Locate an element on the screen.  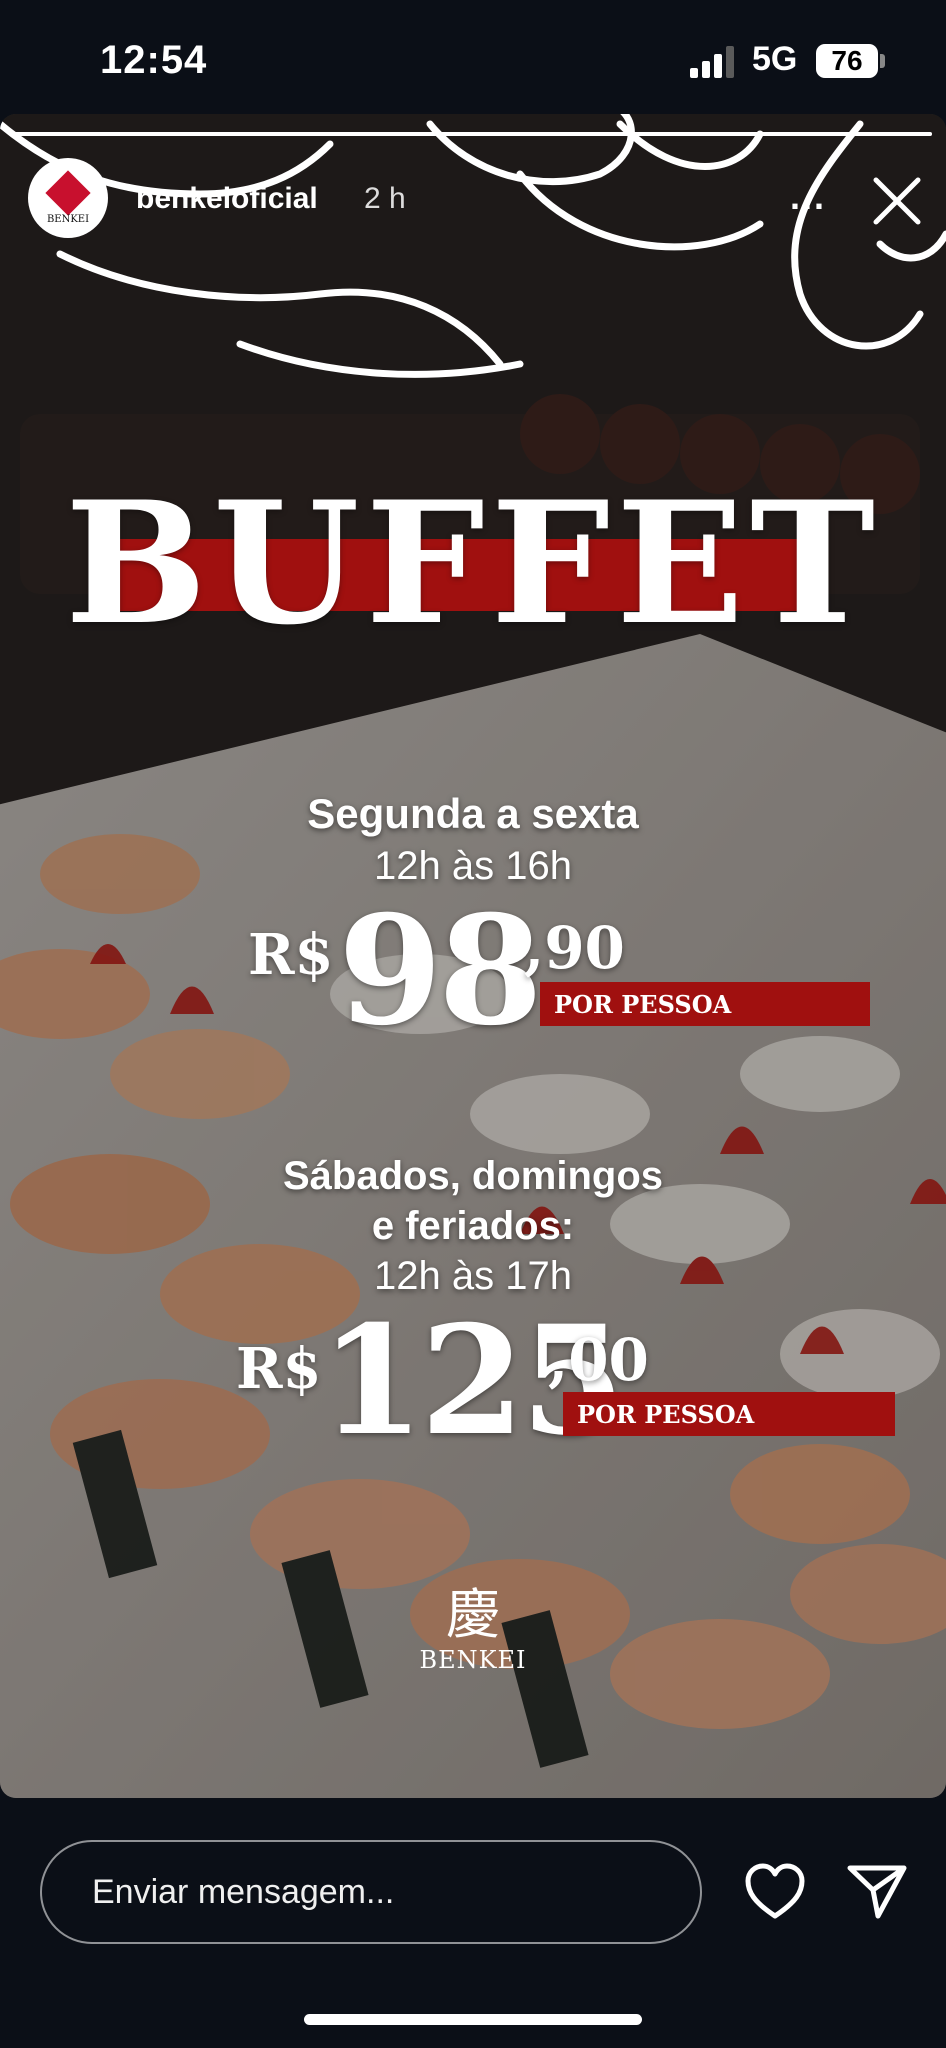
status-time: 12:54 is located at coordinates (154, 60).